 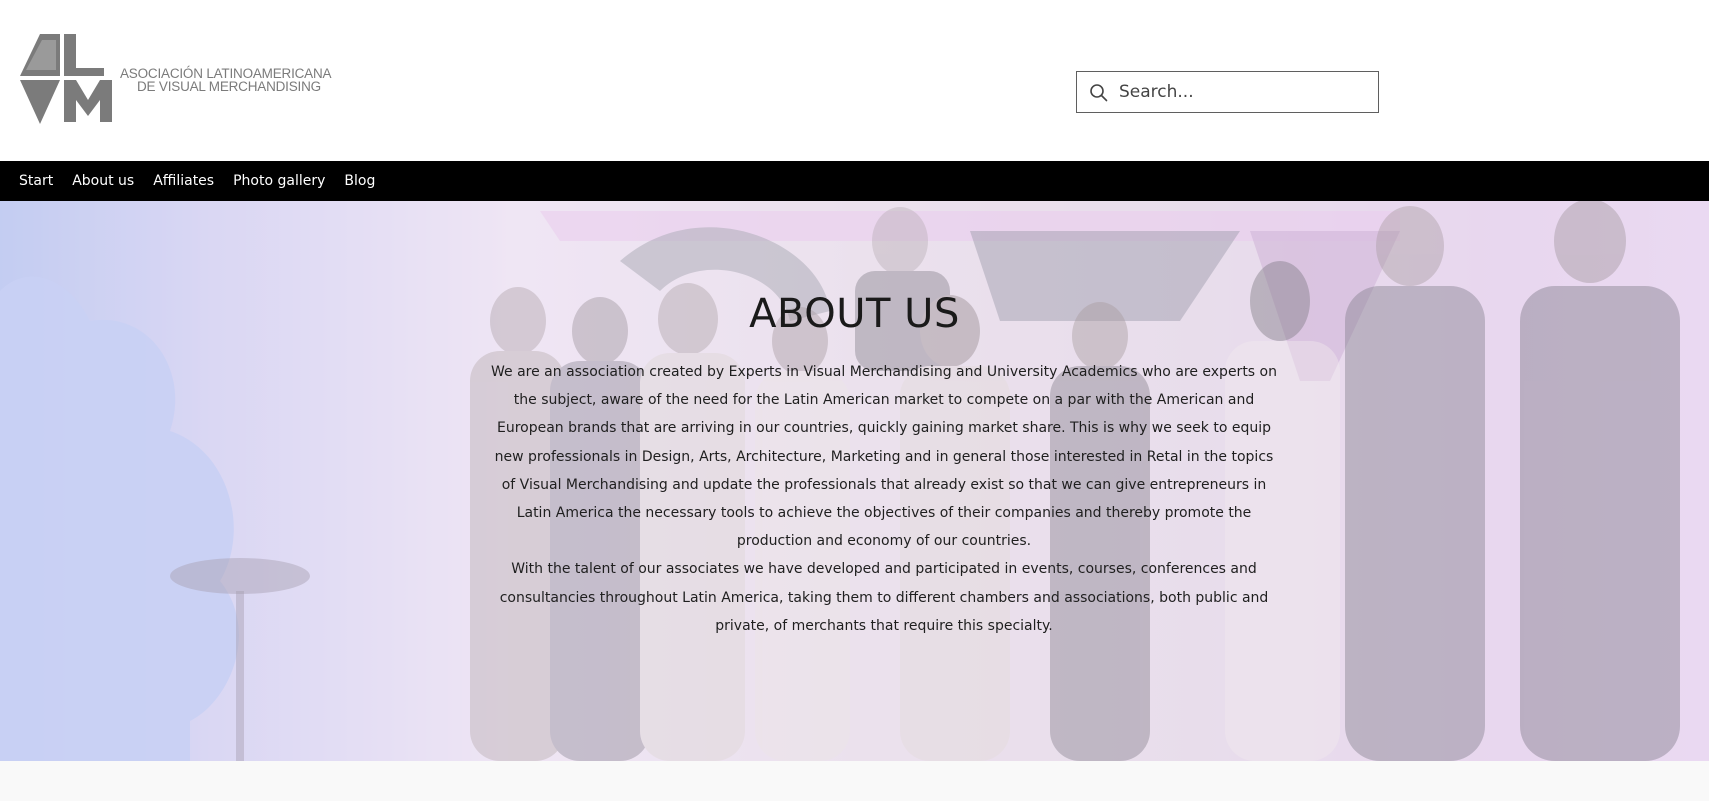 I want to click on nav-item-about-us: About us, so click(x=103, y=181).